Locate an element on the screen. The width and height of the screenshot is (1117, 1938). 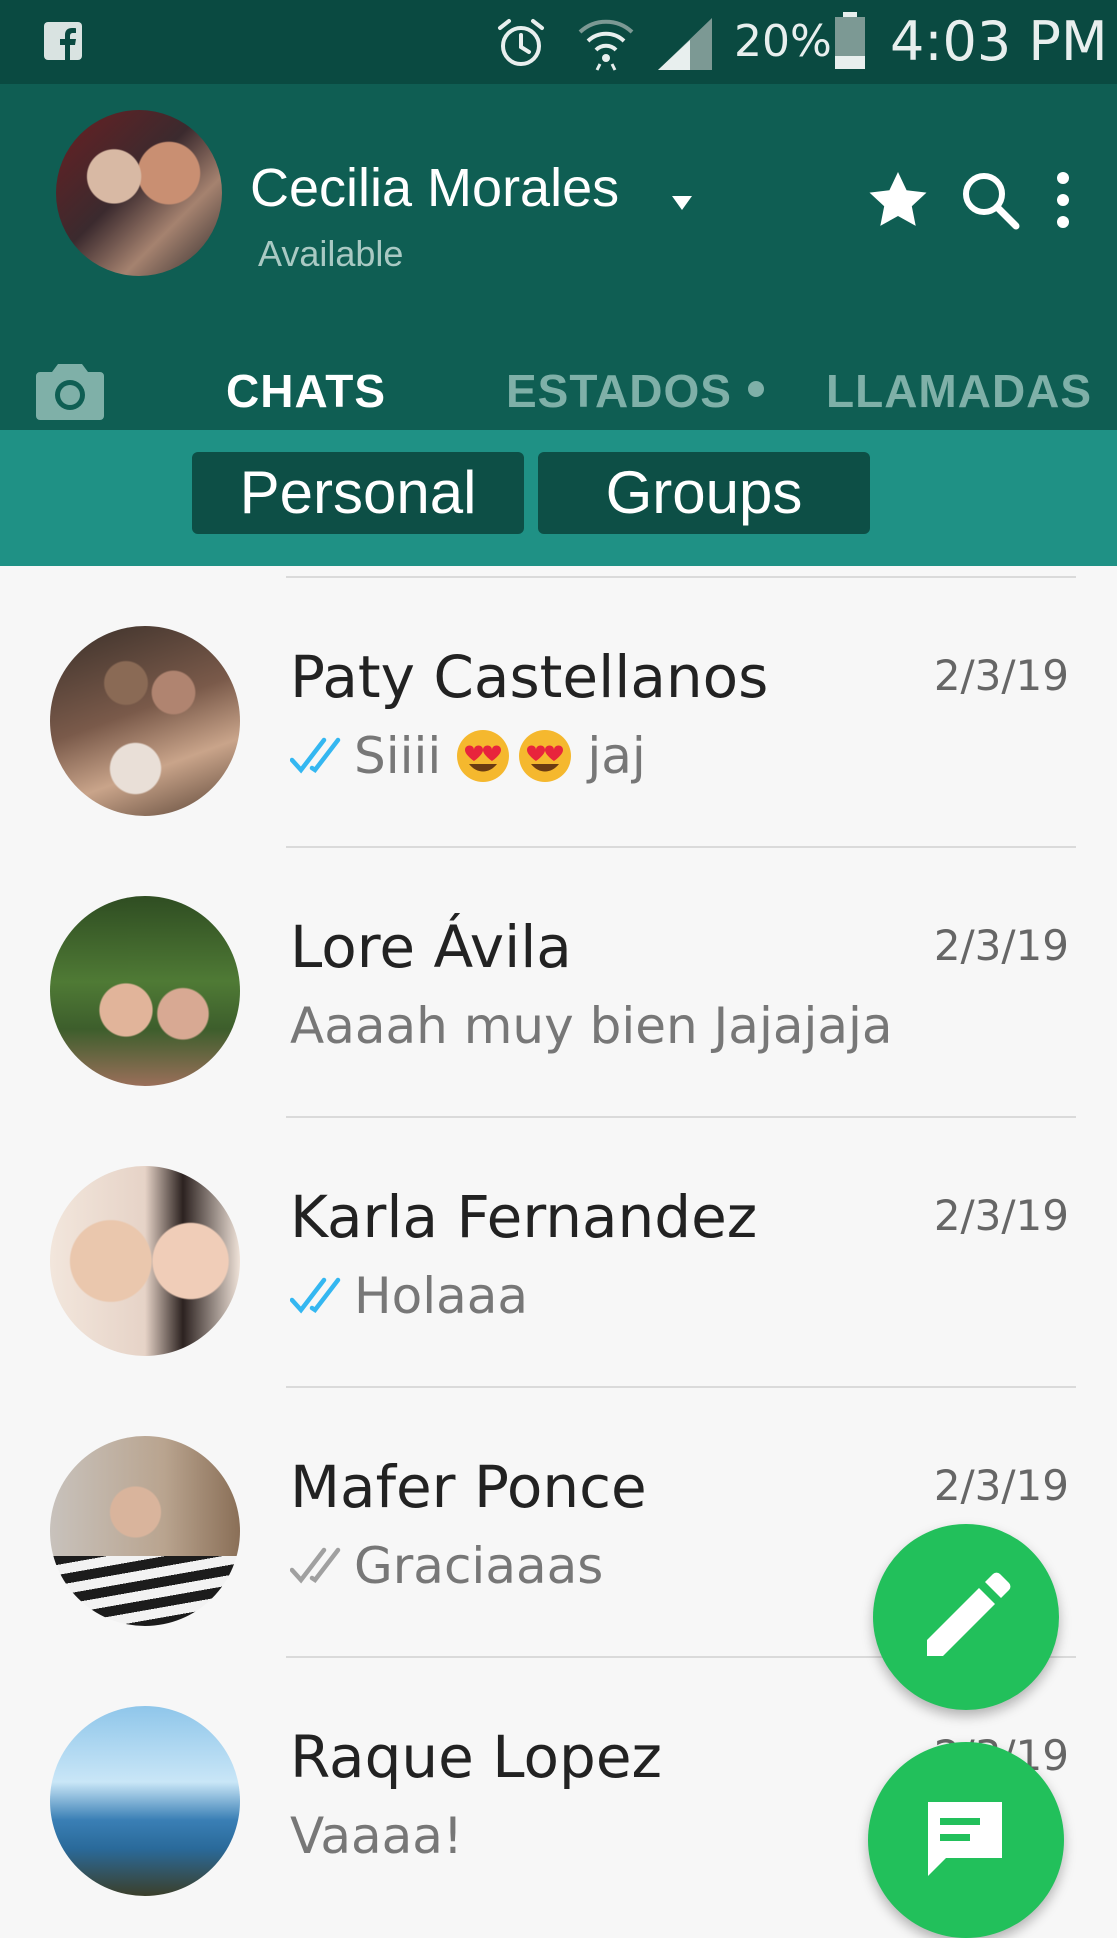
camera-icon is located at coordinates (70, 391).